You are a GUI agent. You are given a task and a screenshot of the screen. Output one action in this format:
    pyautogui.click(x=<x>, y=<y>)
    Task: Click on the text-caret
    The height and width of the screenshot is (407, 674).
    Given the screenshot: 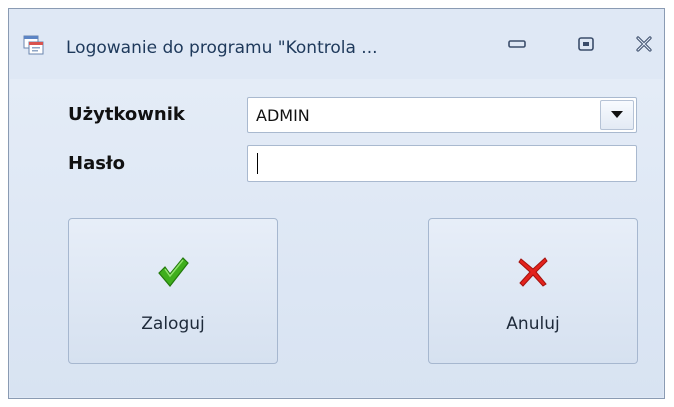 What is the action you would take?
    pyautogui.click(x=257, y=163)
    